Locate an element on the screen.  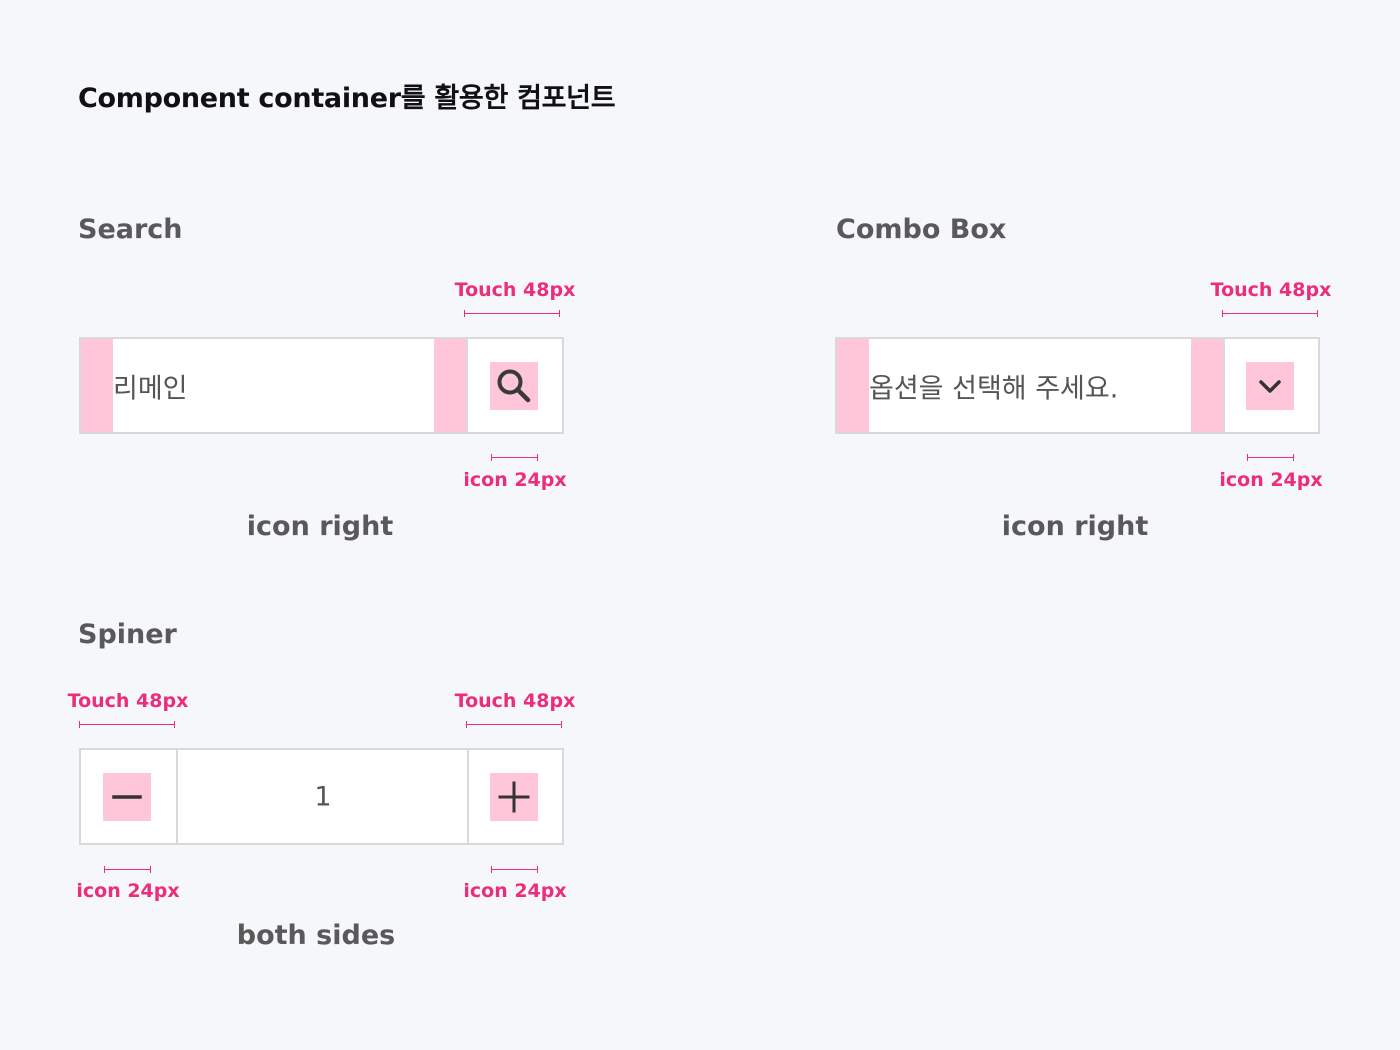
search-icon is located at coordinates (514, 385).